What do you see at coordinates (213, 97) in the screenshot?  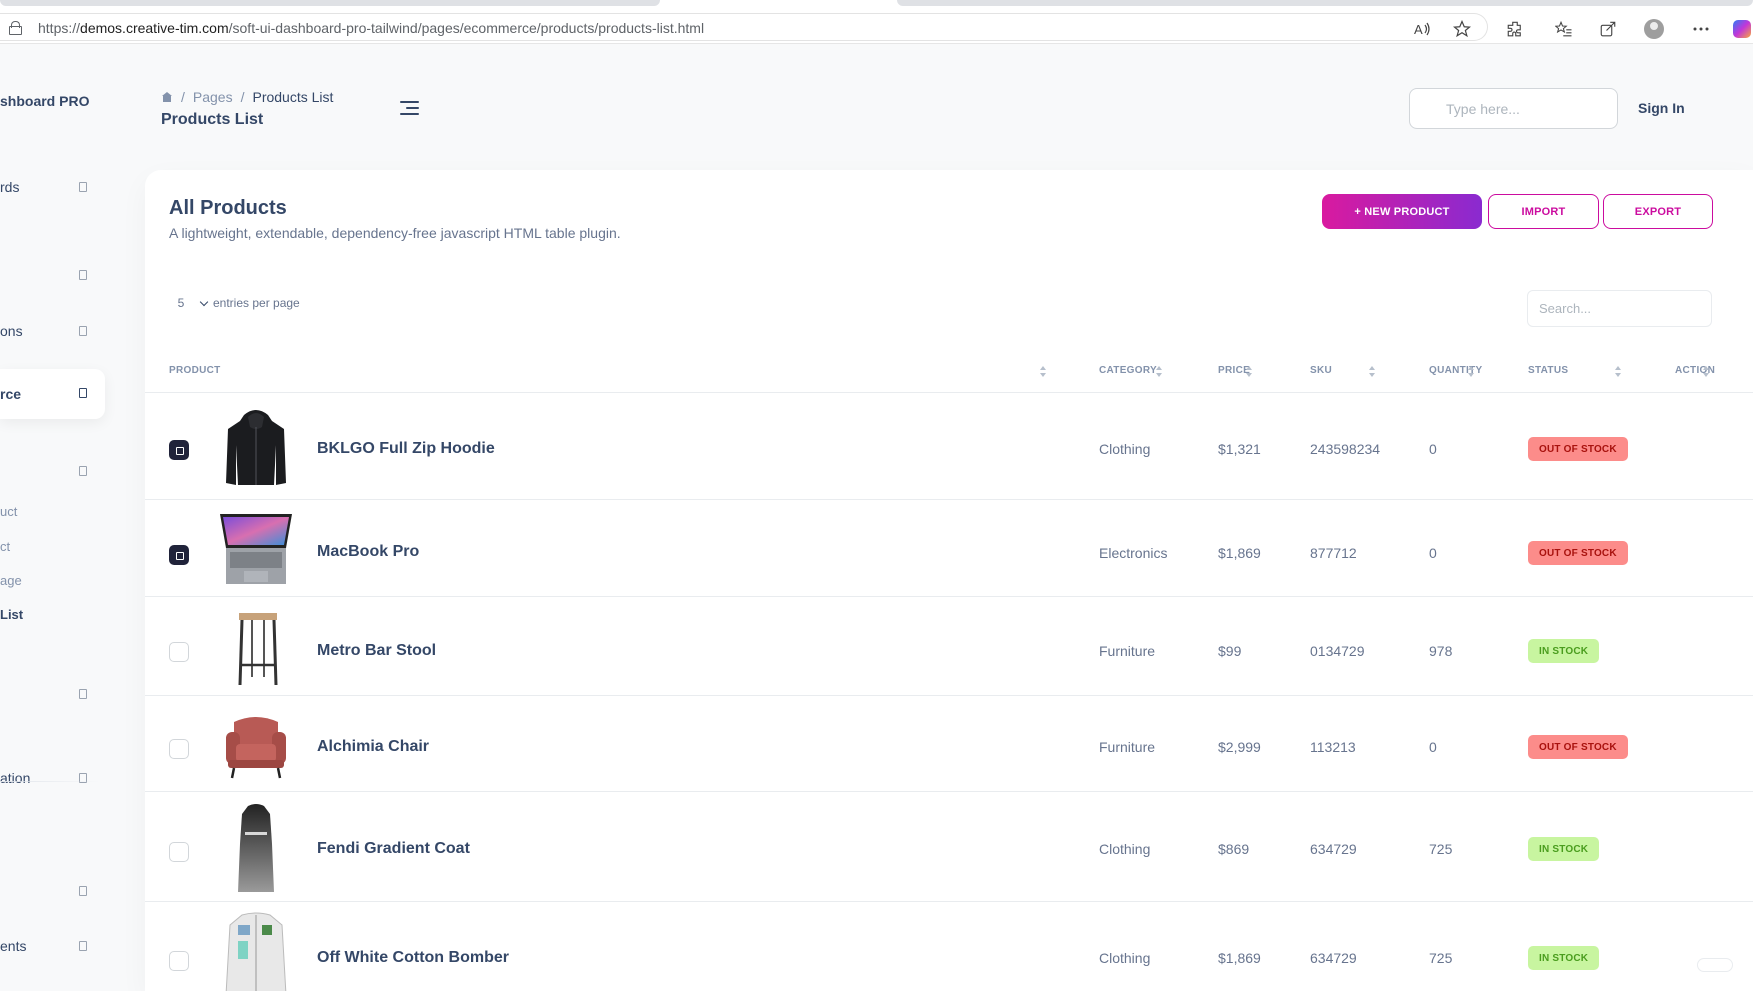 I see `breadcrumb-pages: Pages` at bounding box center [213, 97].